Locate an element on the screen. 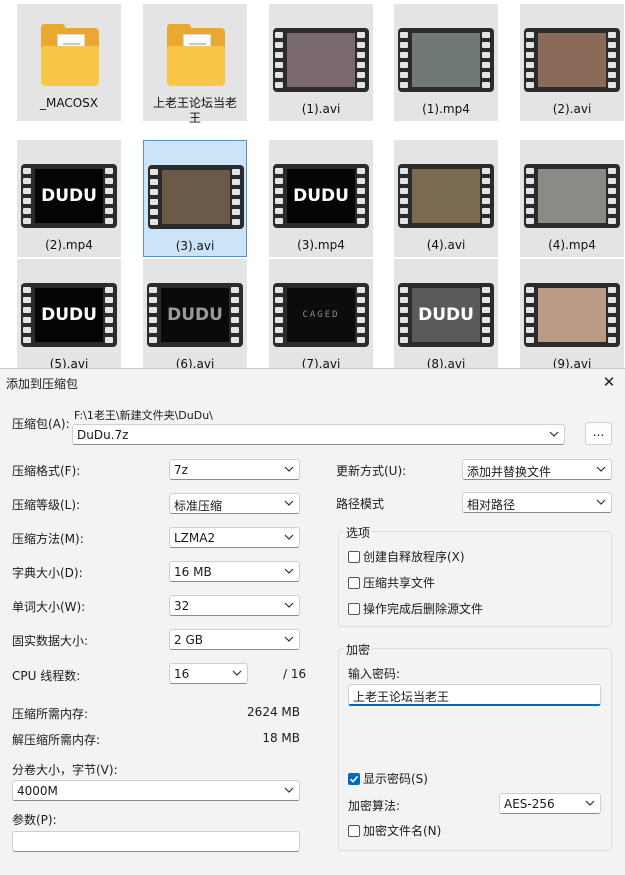  encrypt-names-label: 加密文件名(N) is located at coordinates (402, 831).